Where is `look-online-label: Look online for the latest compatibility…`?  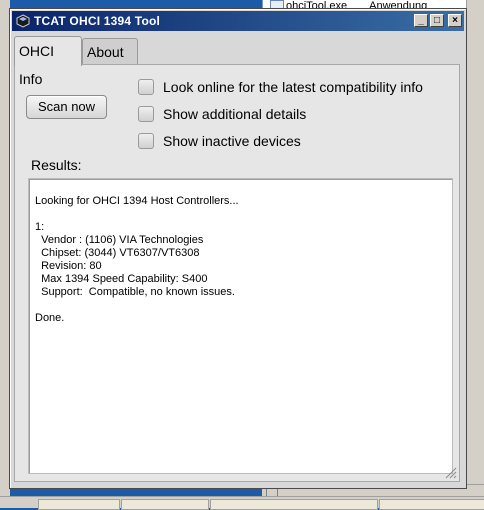 look-online-label: Look online for the latest compatibility… is located at coordinates (293, 87).